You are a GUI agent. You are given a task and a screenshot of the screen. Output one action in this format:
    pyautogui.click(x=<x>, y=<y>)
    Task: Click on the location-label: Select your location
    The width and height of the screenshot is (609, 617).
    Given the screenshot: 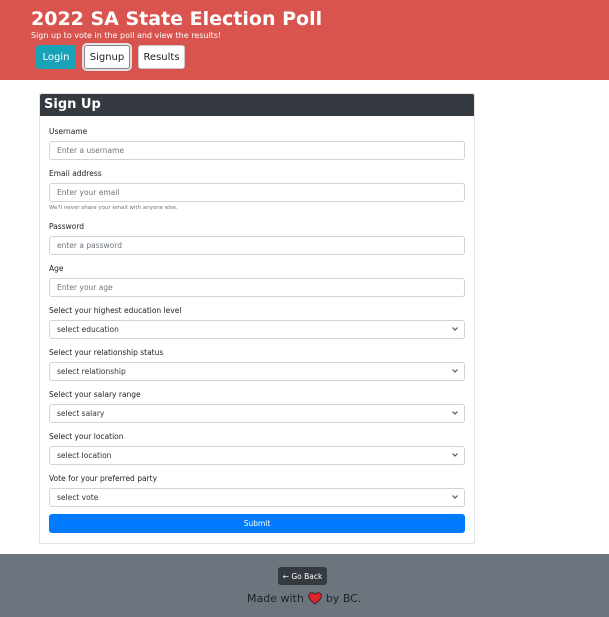 What is the action you would take?
    pyautogui.click(x=86, y=436)
    